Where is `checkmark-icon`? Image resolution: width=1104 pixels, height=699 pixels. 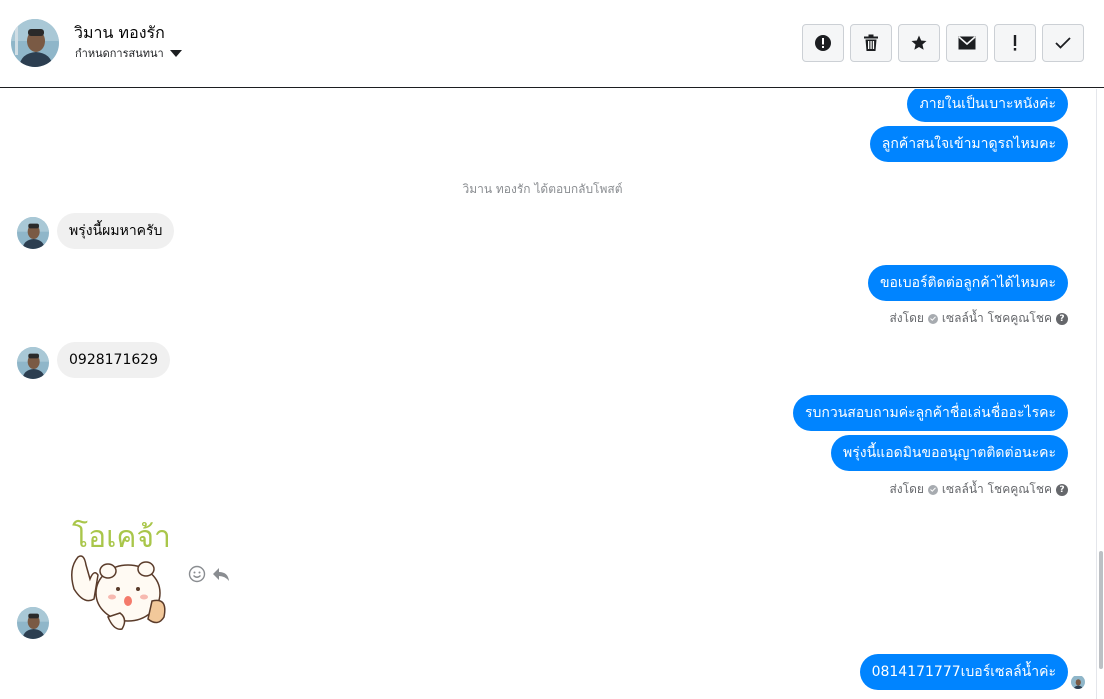
checkmark-icon is located at coordinates (1063, 43).